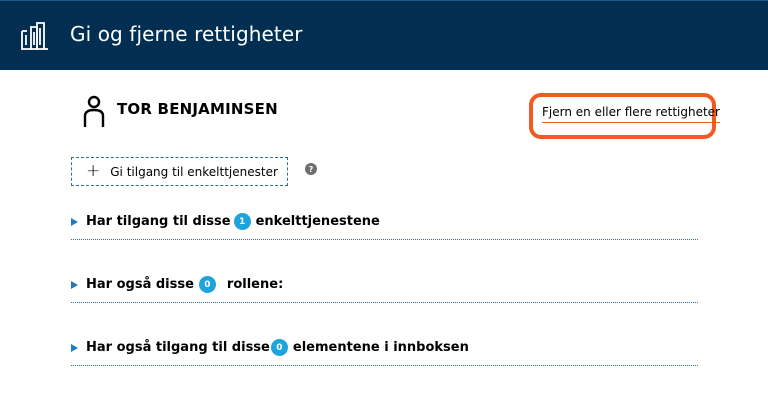 This screenshot has width=768, height=408. Describe the element at coordinates (178, 347) in the screenshot. I see `section-label-before: Har også tilgang til disse` at that location.